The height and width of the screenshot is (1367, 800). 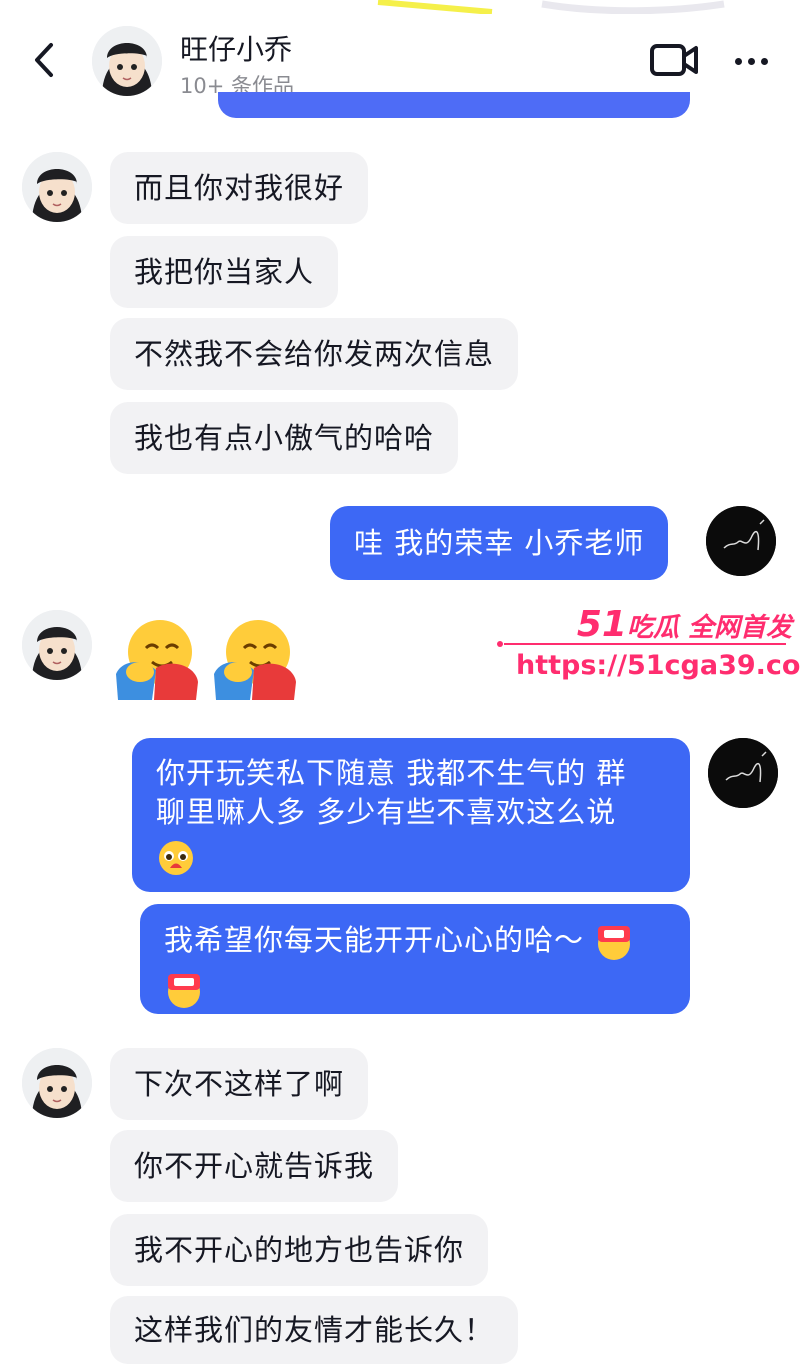 What do you see at coordinates (236, 48) in the screenshot?
I see `contact-name: 旺仔小乔` at bounding box center [236, 48].